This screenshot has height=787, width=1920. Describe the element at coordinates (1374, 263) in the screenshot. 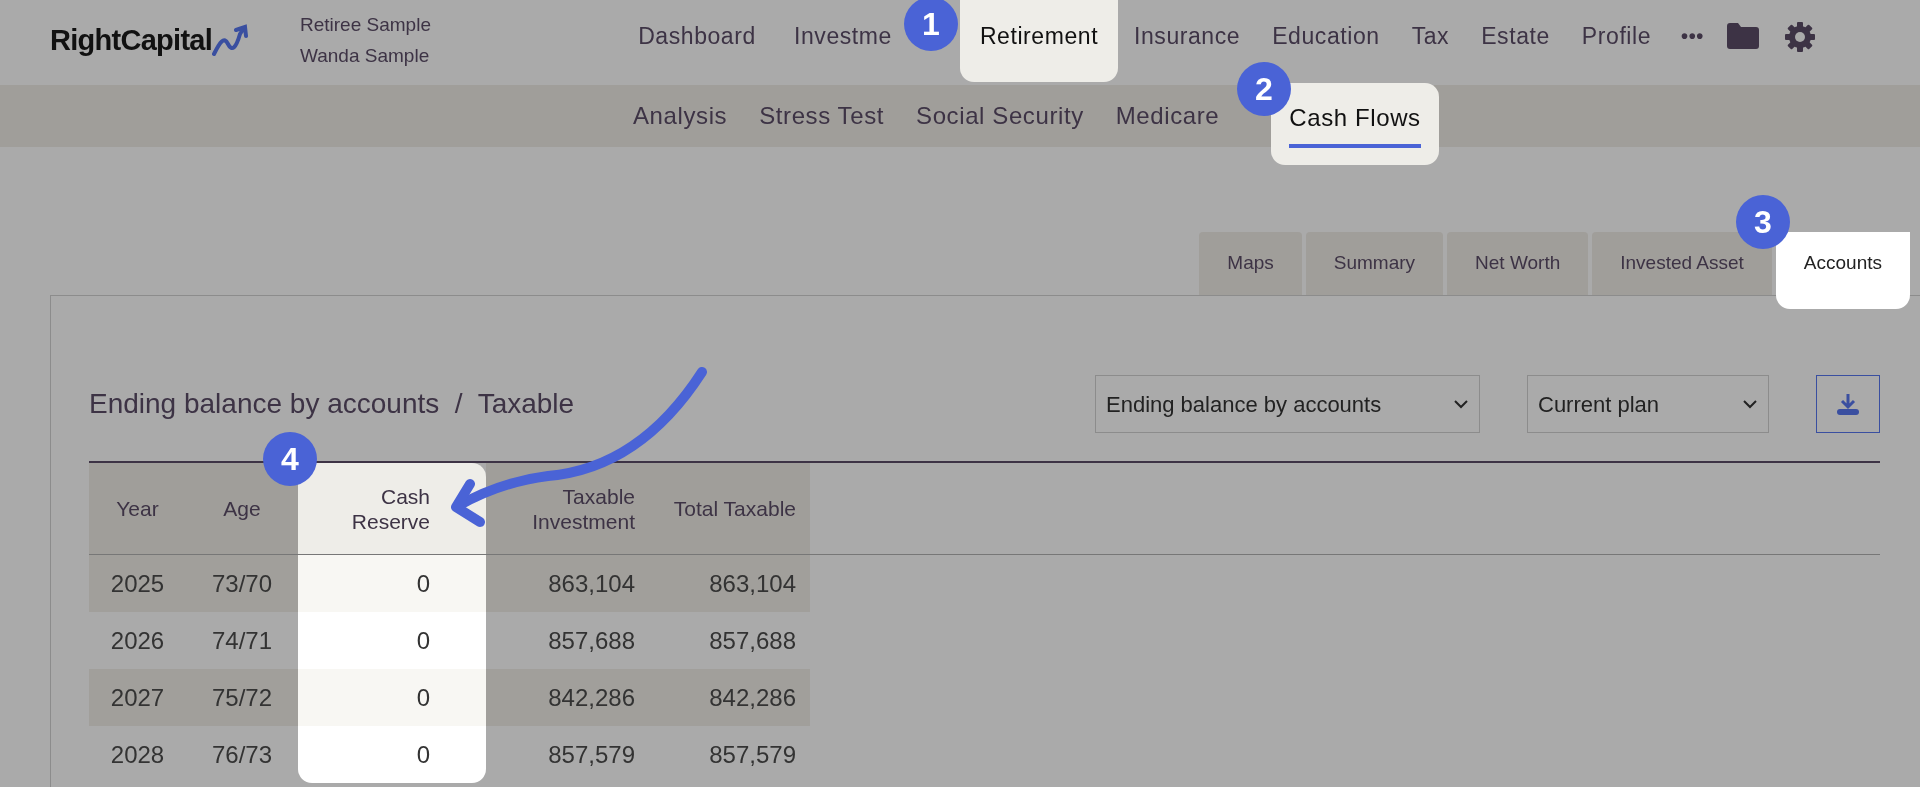

I see `view-tab: Summary` at that location.